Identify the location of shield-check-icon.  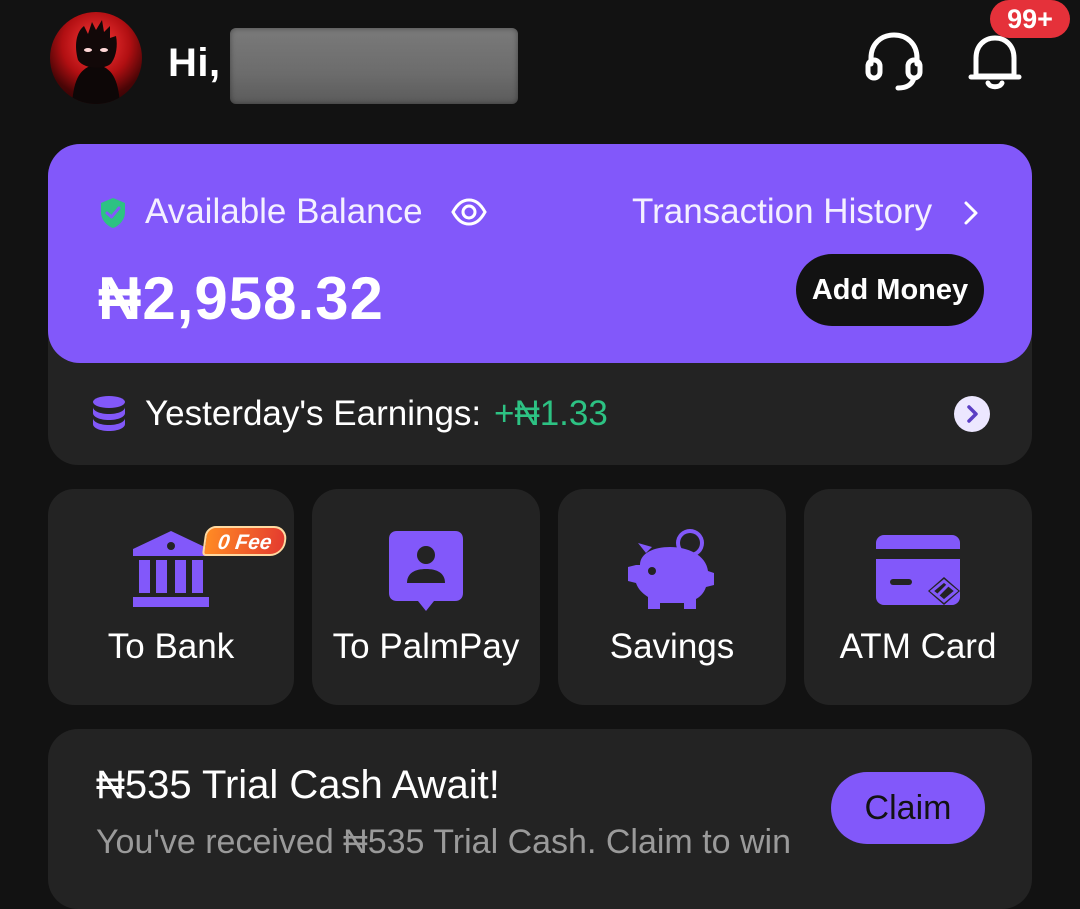
(113, 213).